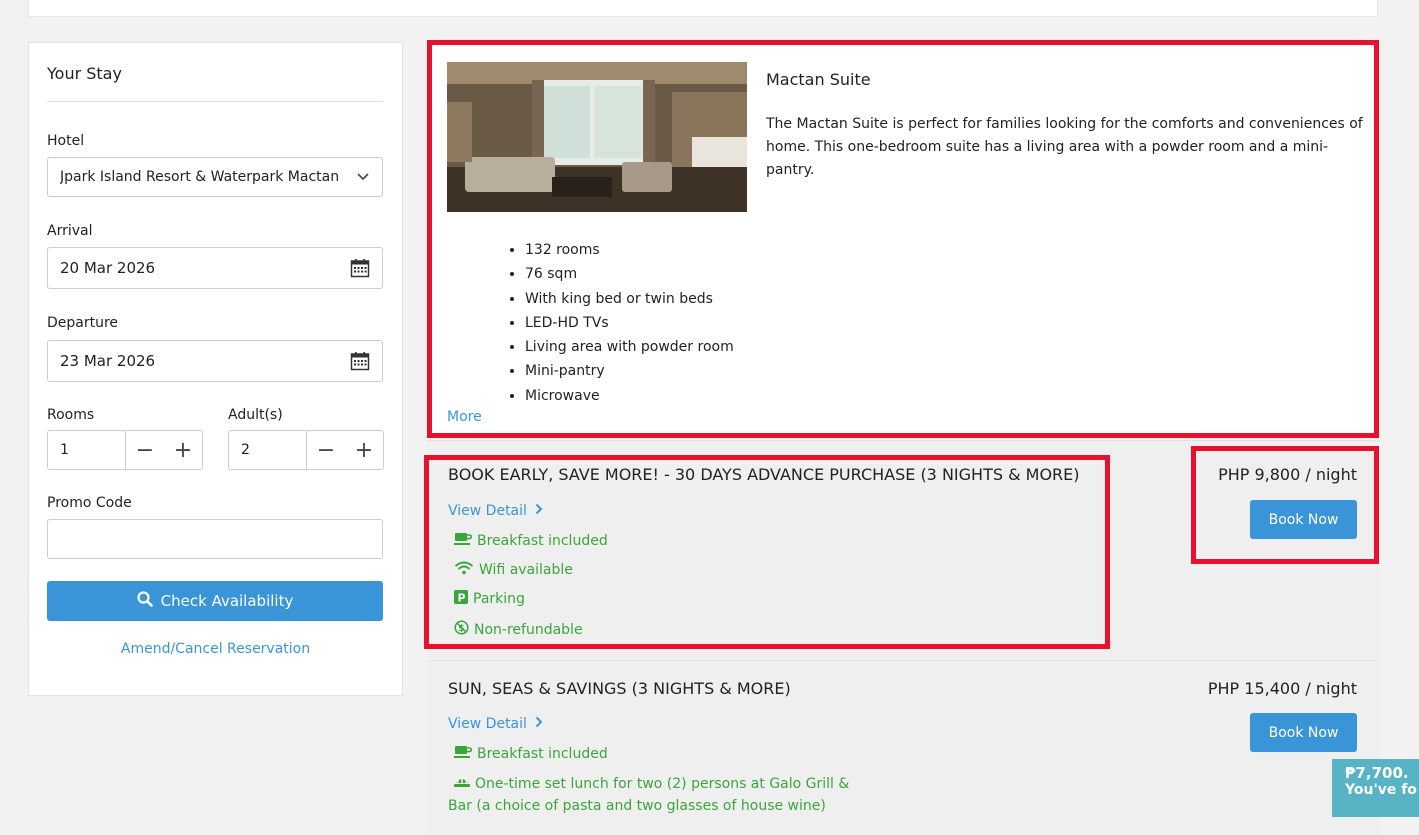  Describe the element at coordinates (461, 629) in the screenshot. I see `non-refundable-icon: $` at that location.